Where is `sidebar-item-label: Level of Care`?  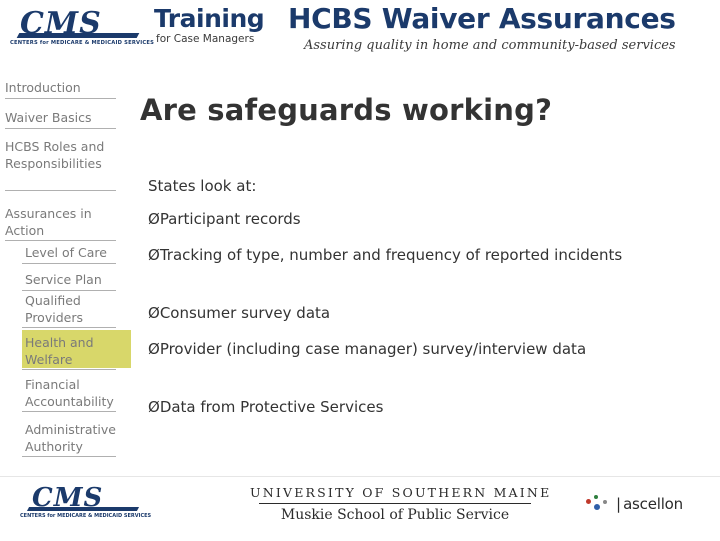
sidebar-item-label: Level of Care is located at coordinates (66, 252).